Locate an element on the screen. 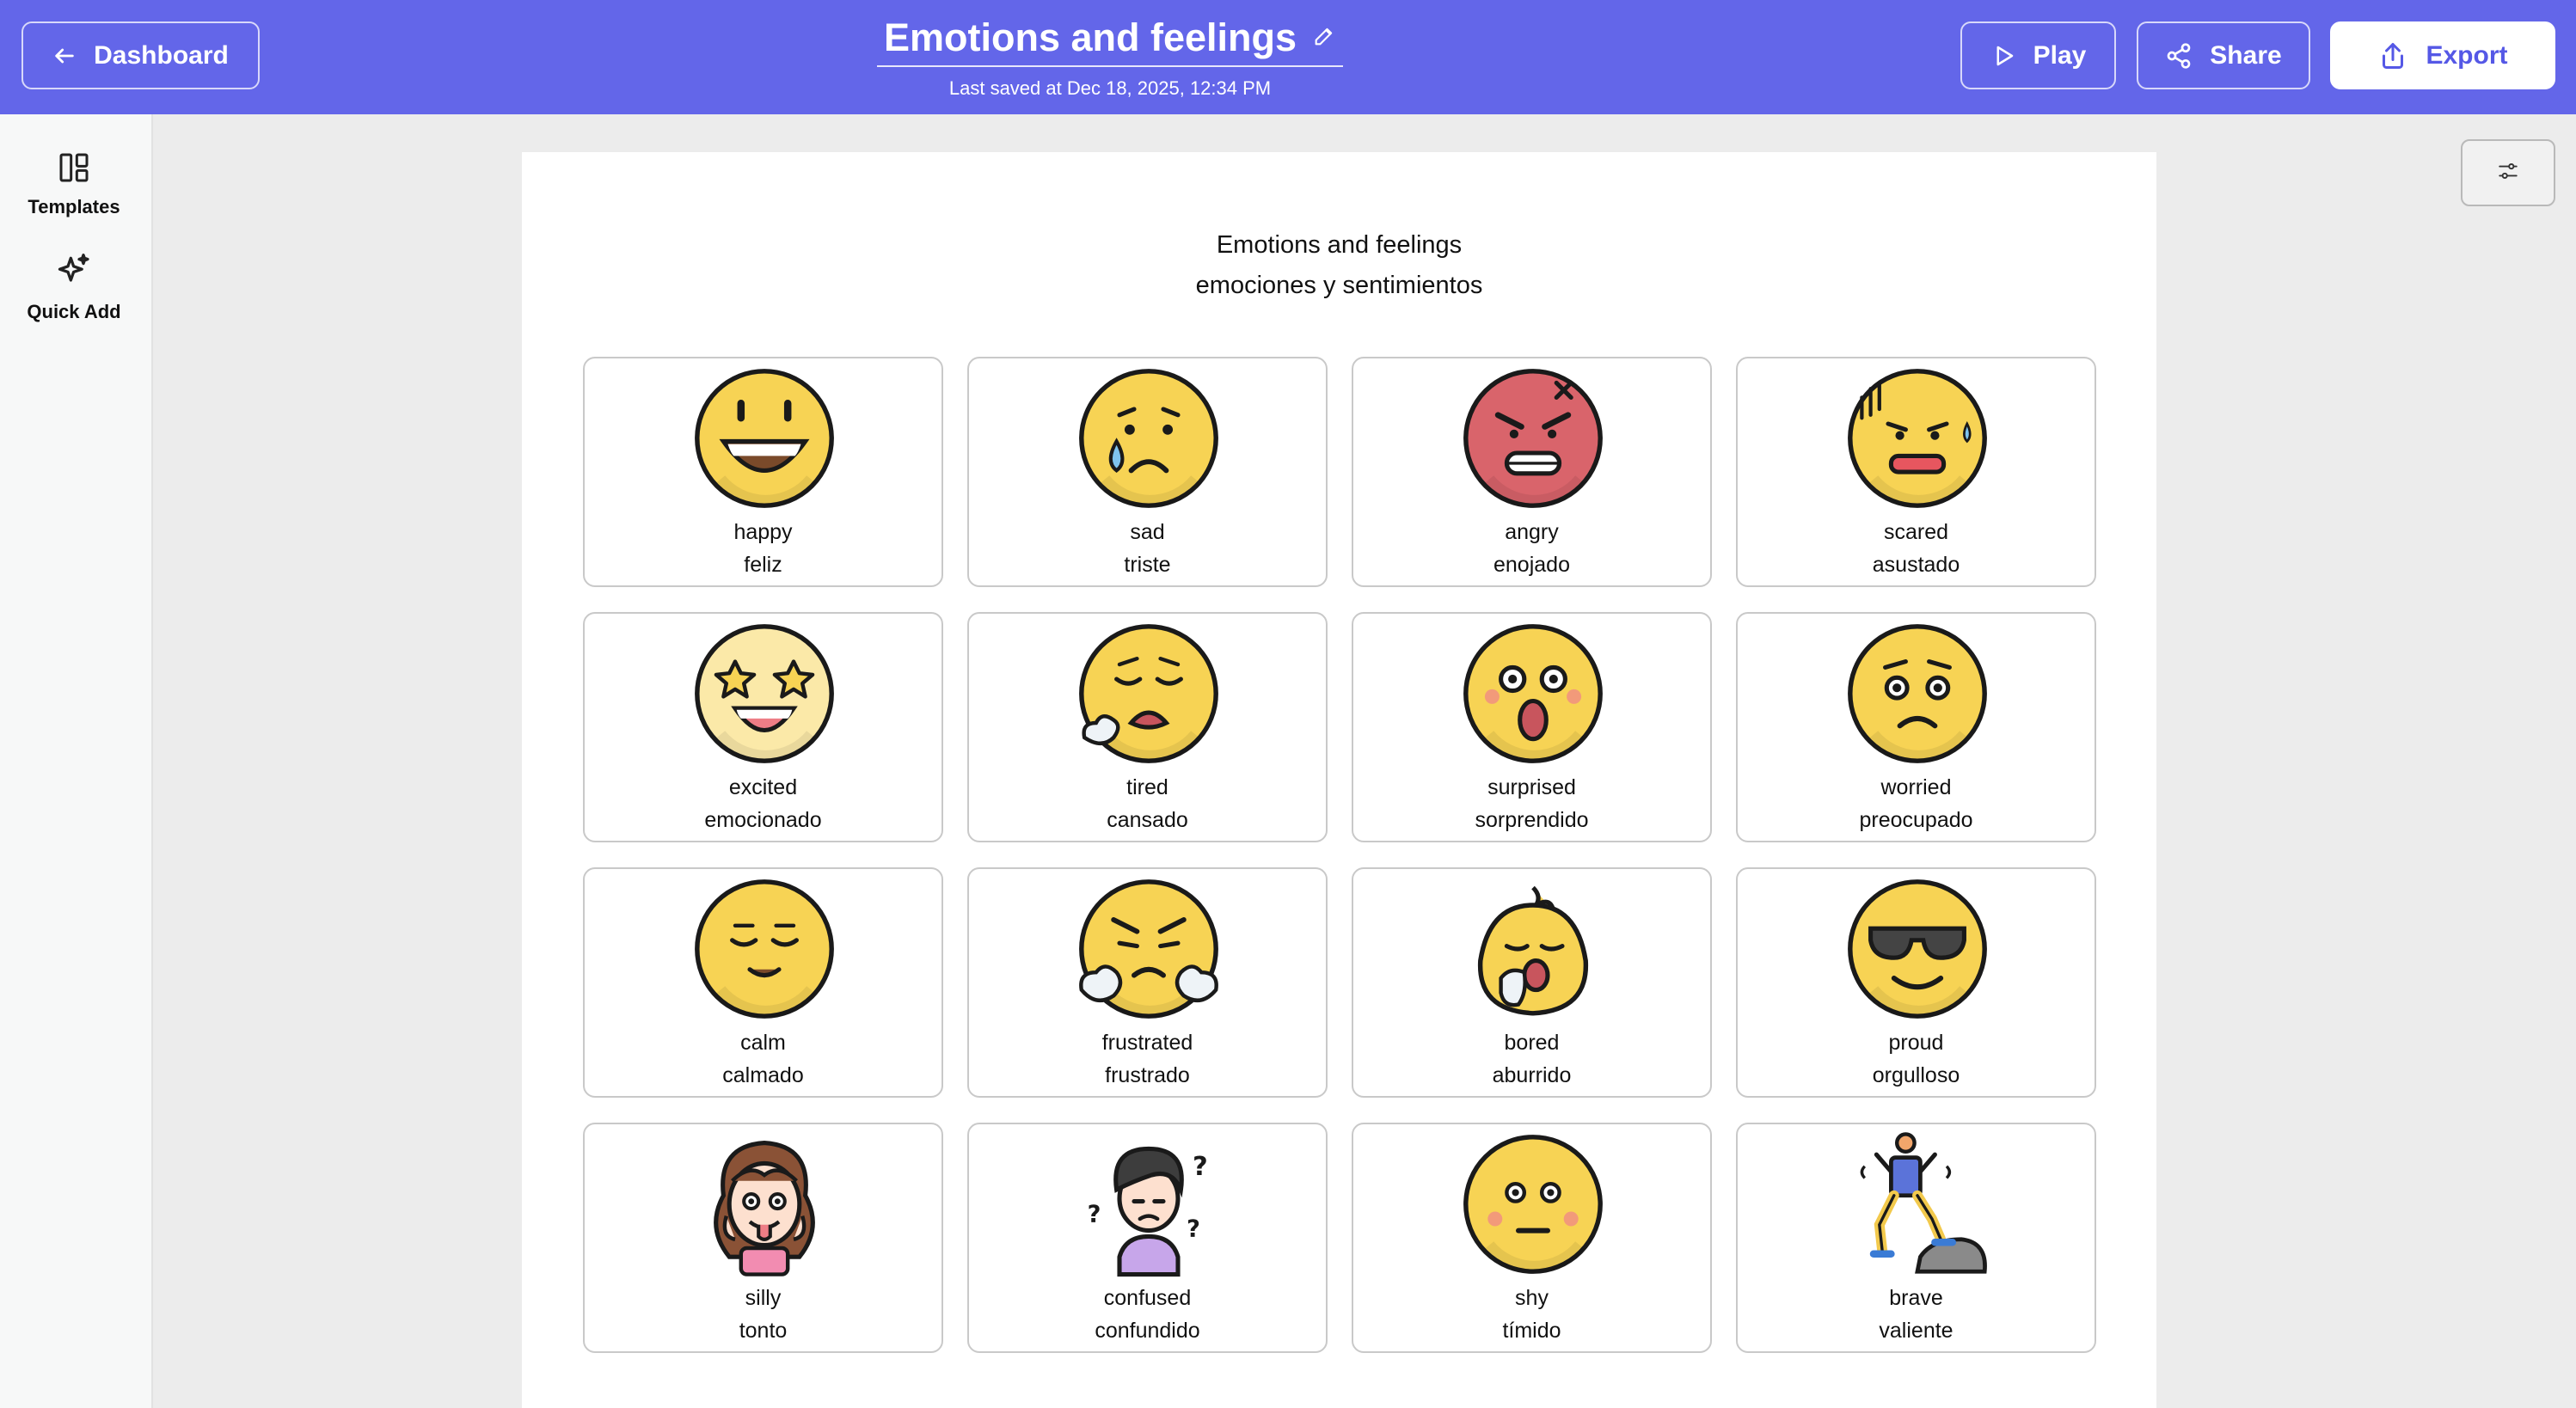  vocab-card-happy: happy feliz is located at coordinates (763, 472).